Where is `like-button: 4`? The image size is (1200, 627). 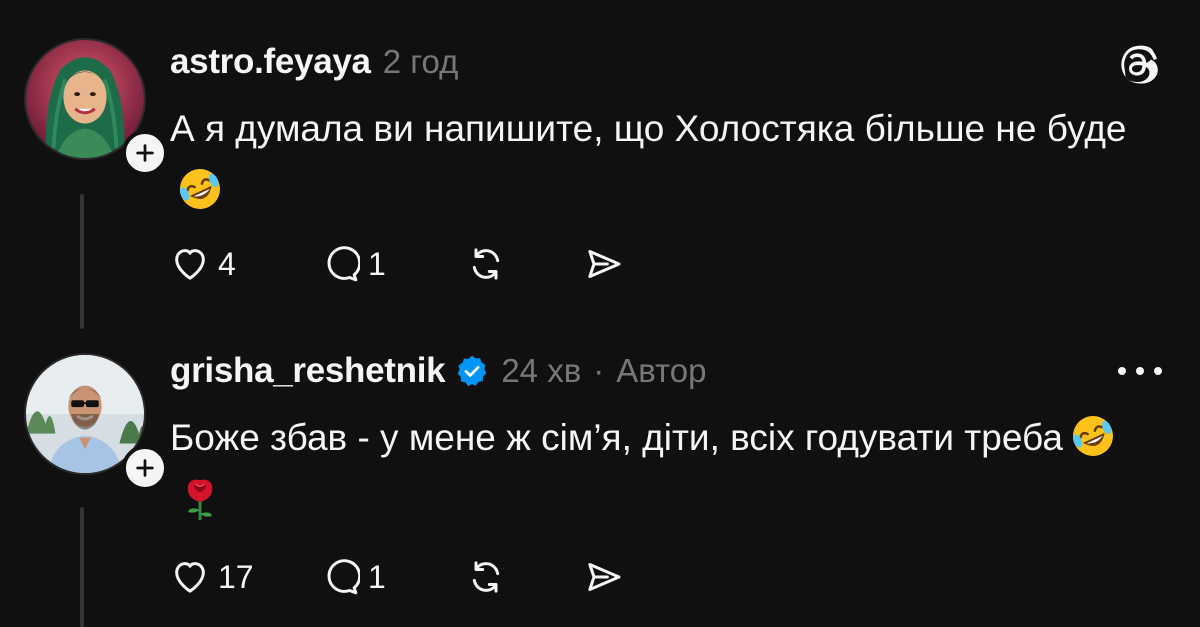 like-button: 4 is located at coordinates (245, 264).